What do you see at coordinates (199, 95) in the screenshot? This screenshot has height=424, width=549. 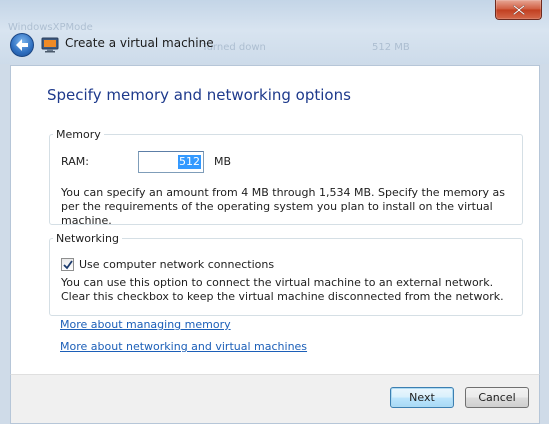 I see `page-heading: Specify memory and networking options` at bounding box center [199, 95].